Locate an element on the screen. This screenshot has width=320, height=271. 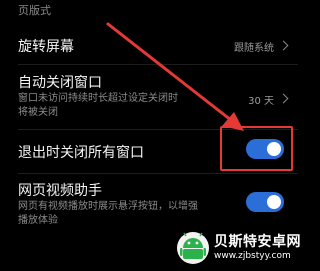
watermark-url: www.zjbstyy.com is located at coordinates (252, 256).